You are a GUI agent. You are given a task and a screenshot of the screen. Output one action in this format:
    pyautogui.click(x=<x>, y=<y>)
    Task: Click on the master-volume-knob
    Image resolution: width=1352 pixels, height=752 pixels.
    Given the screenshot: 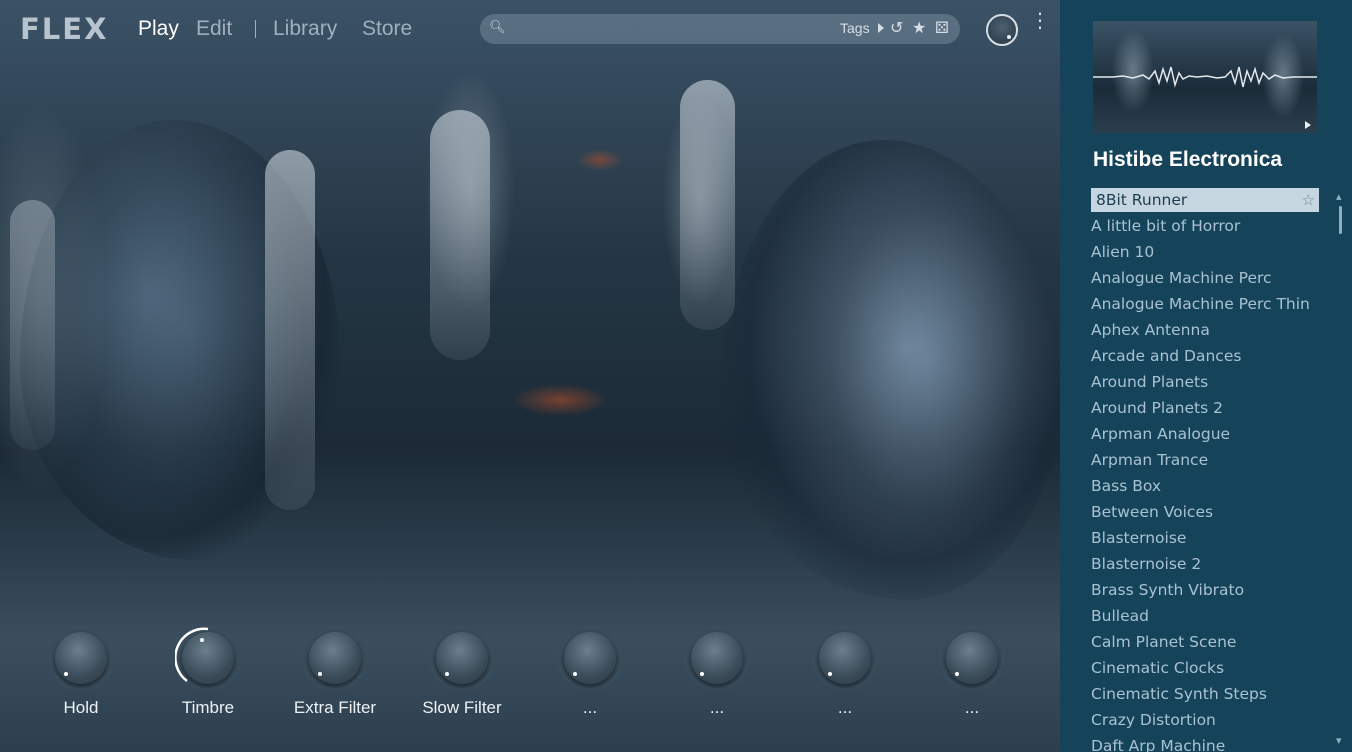 What is the action you would take?
    pyautogui.click(x=1002, y=30)
    